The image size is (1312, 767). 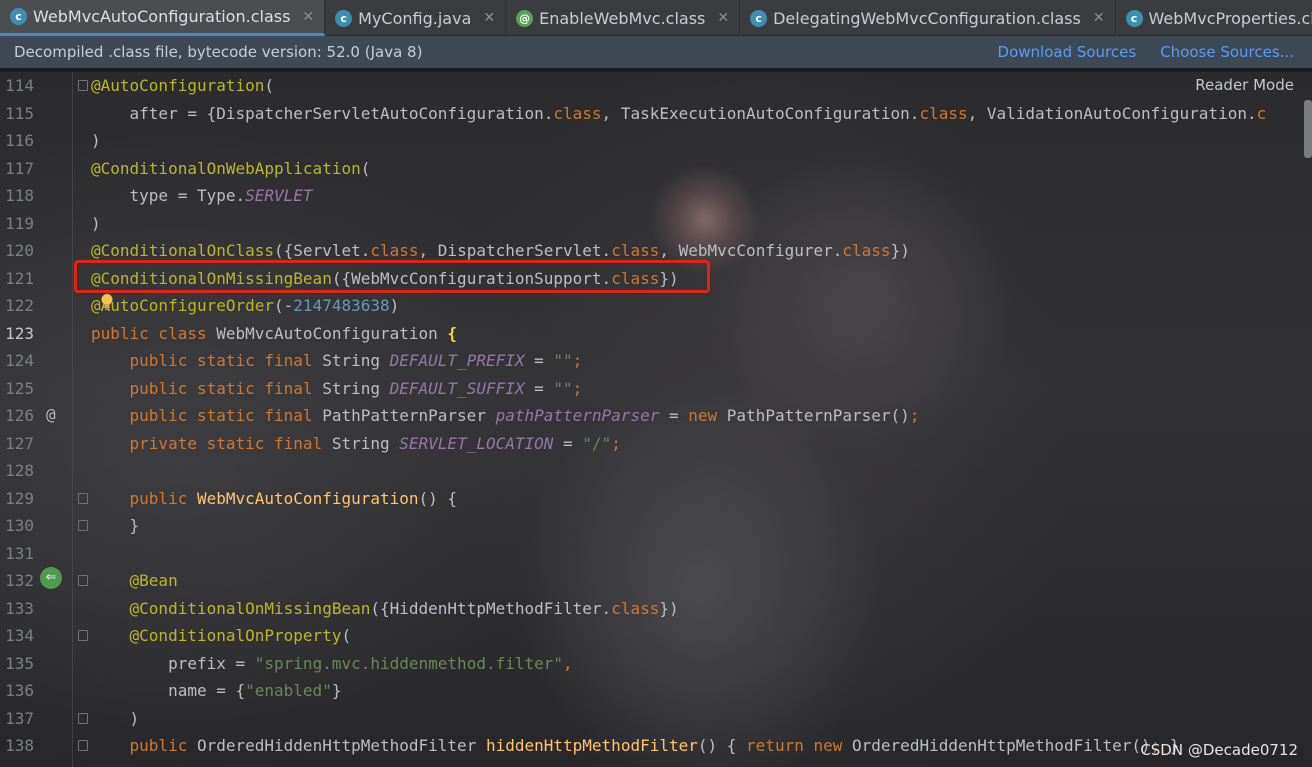 I want to click on code-line: 131, so click(x=656, y=553).